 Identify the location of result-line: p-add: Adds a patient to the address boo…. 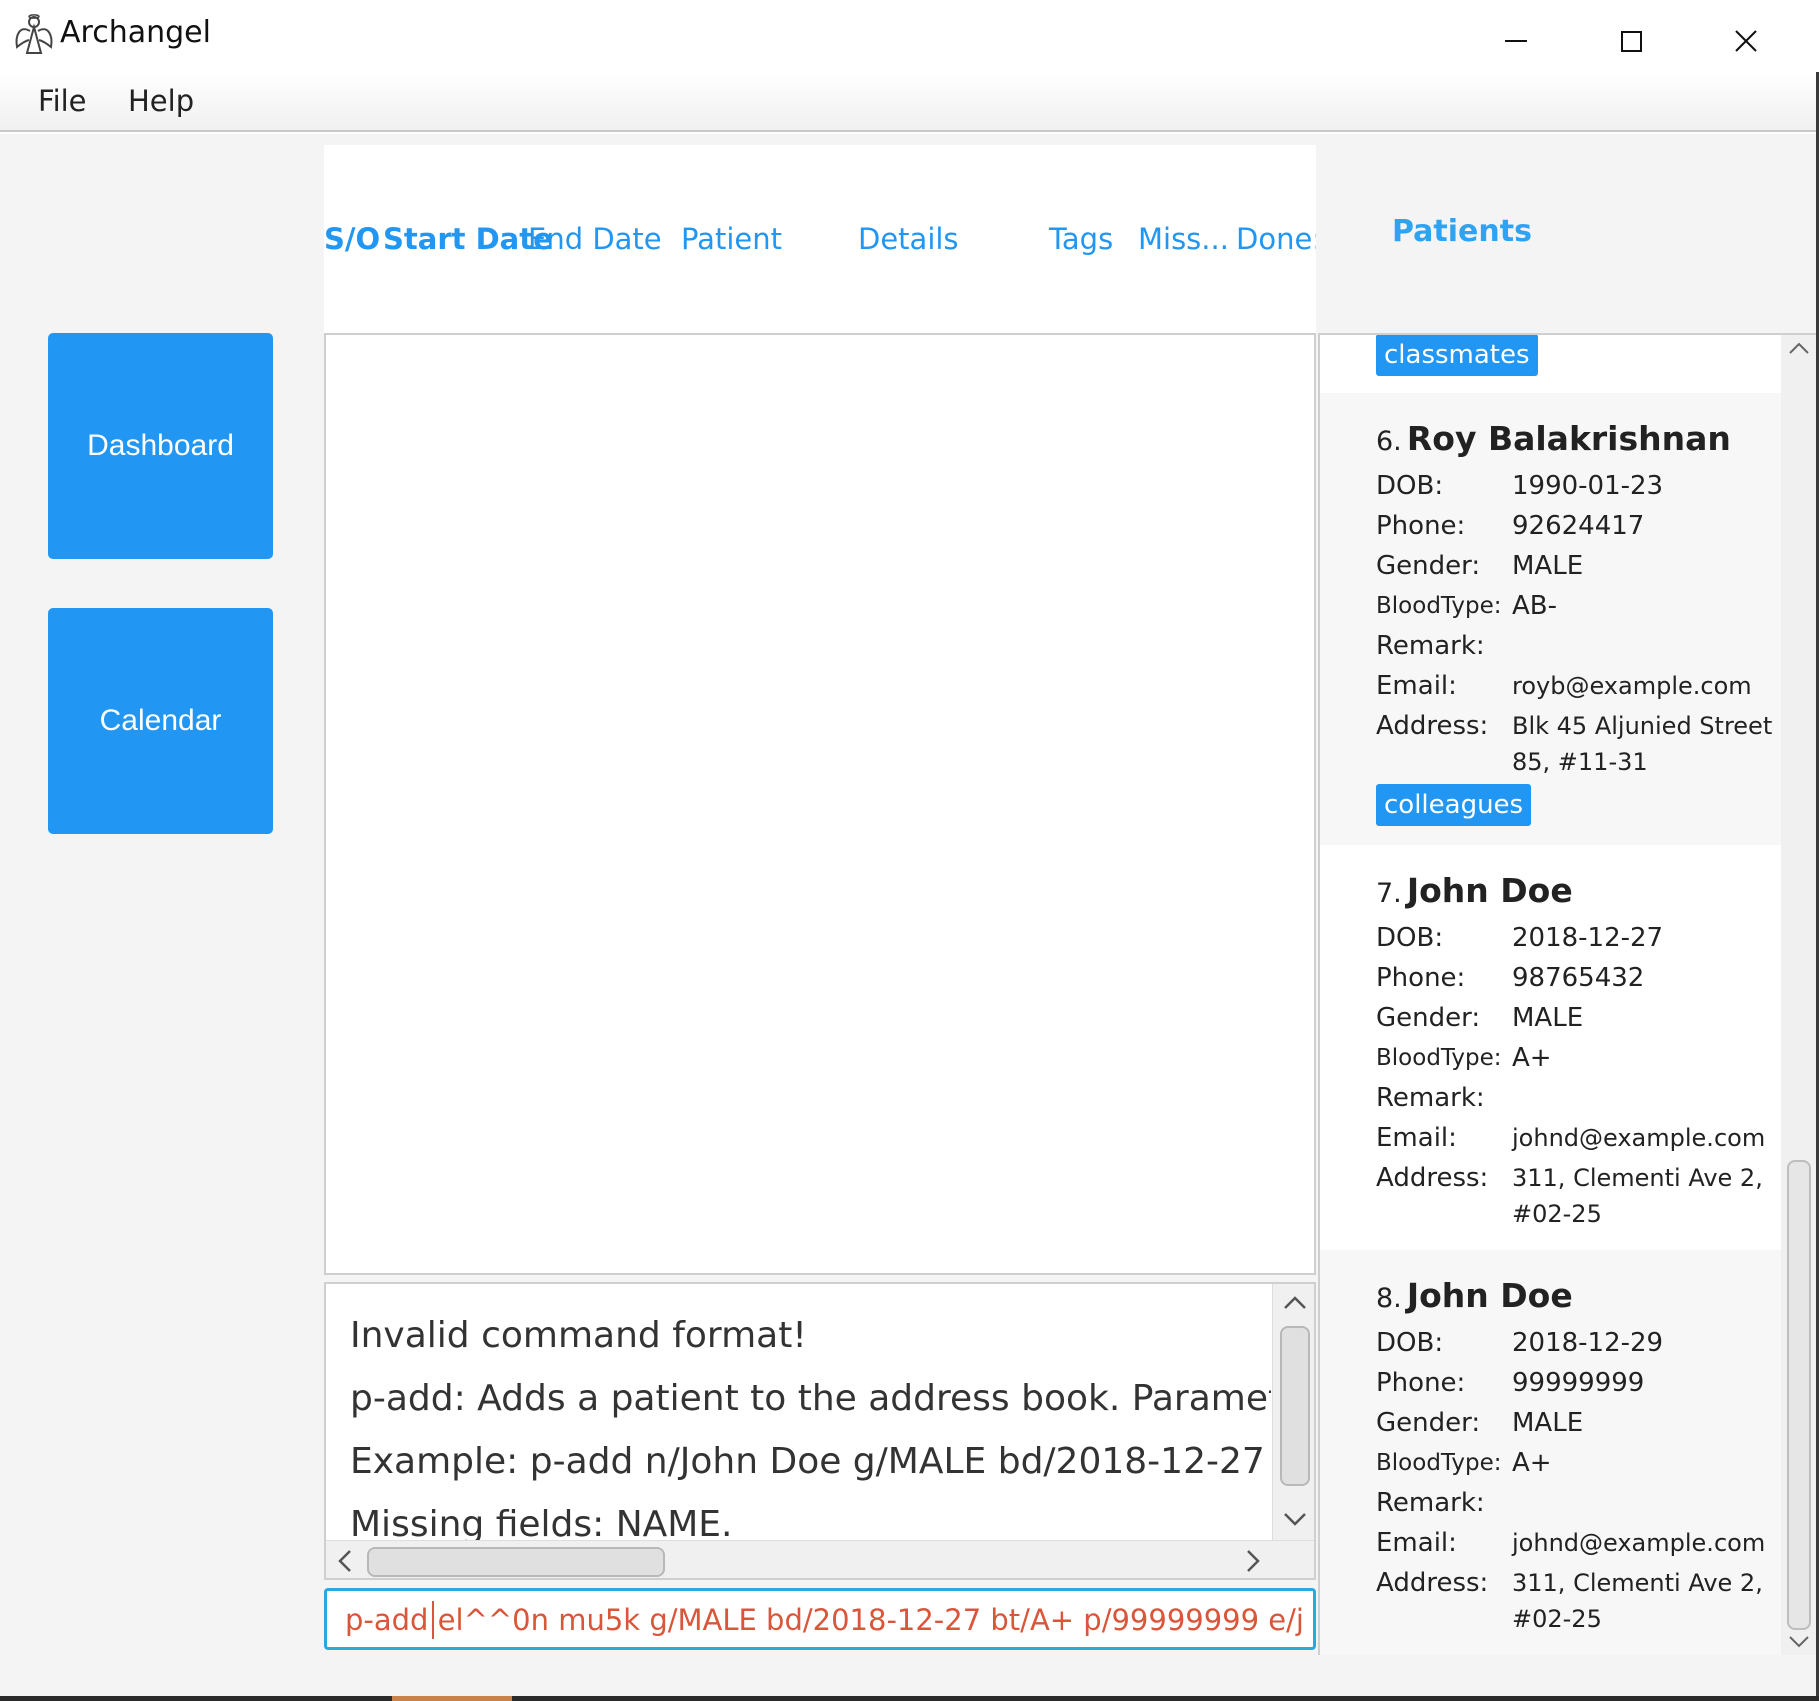
(810, 1398).